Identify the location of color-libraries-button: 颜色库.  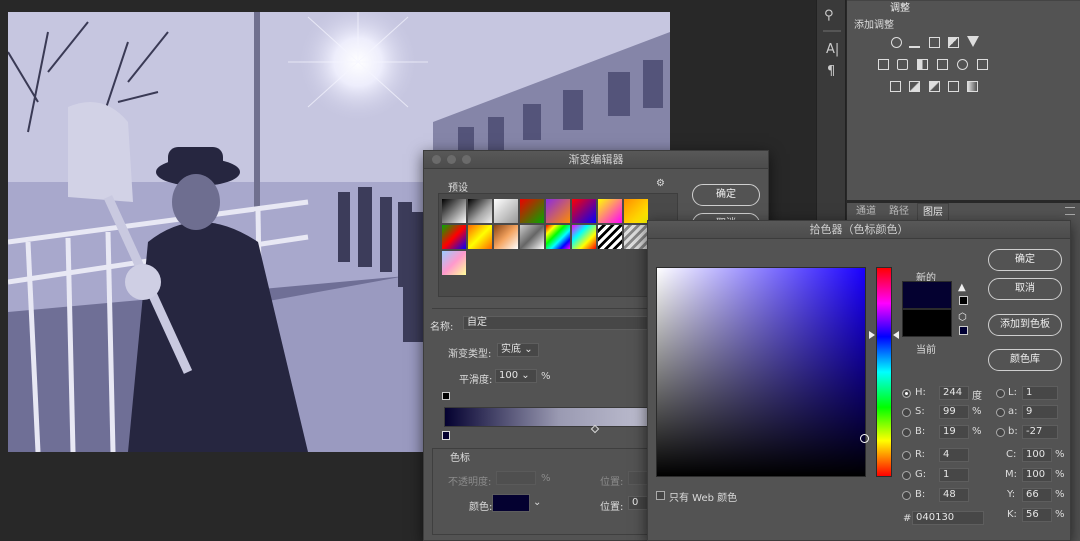
(1025, 360).